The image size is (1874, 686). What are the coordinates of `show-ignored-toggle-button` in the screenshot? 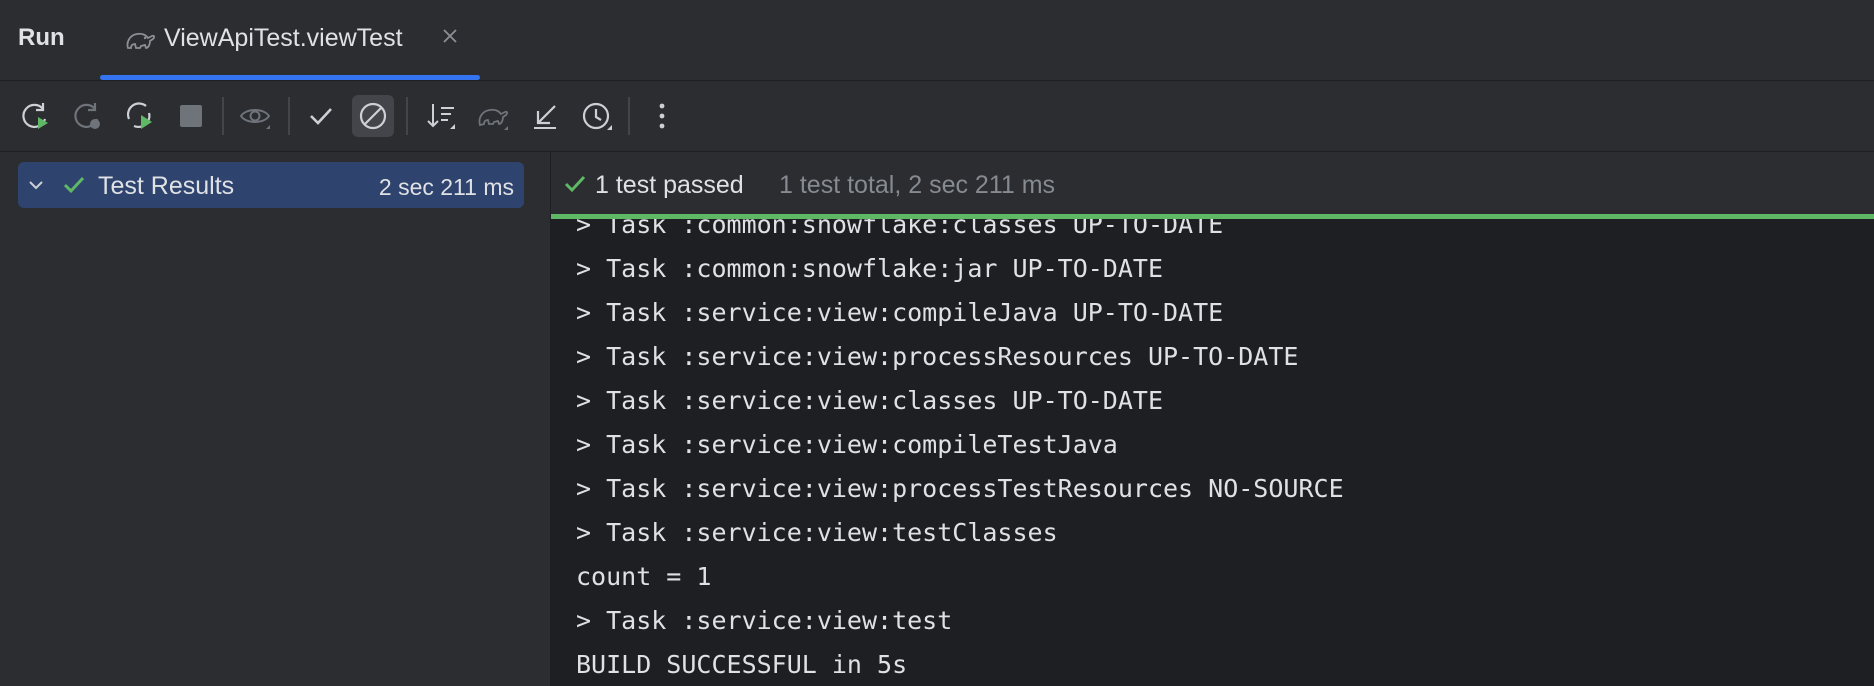 It's located at (373, 116).